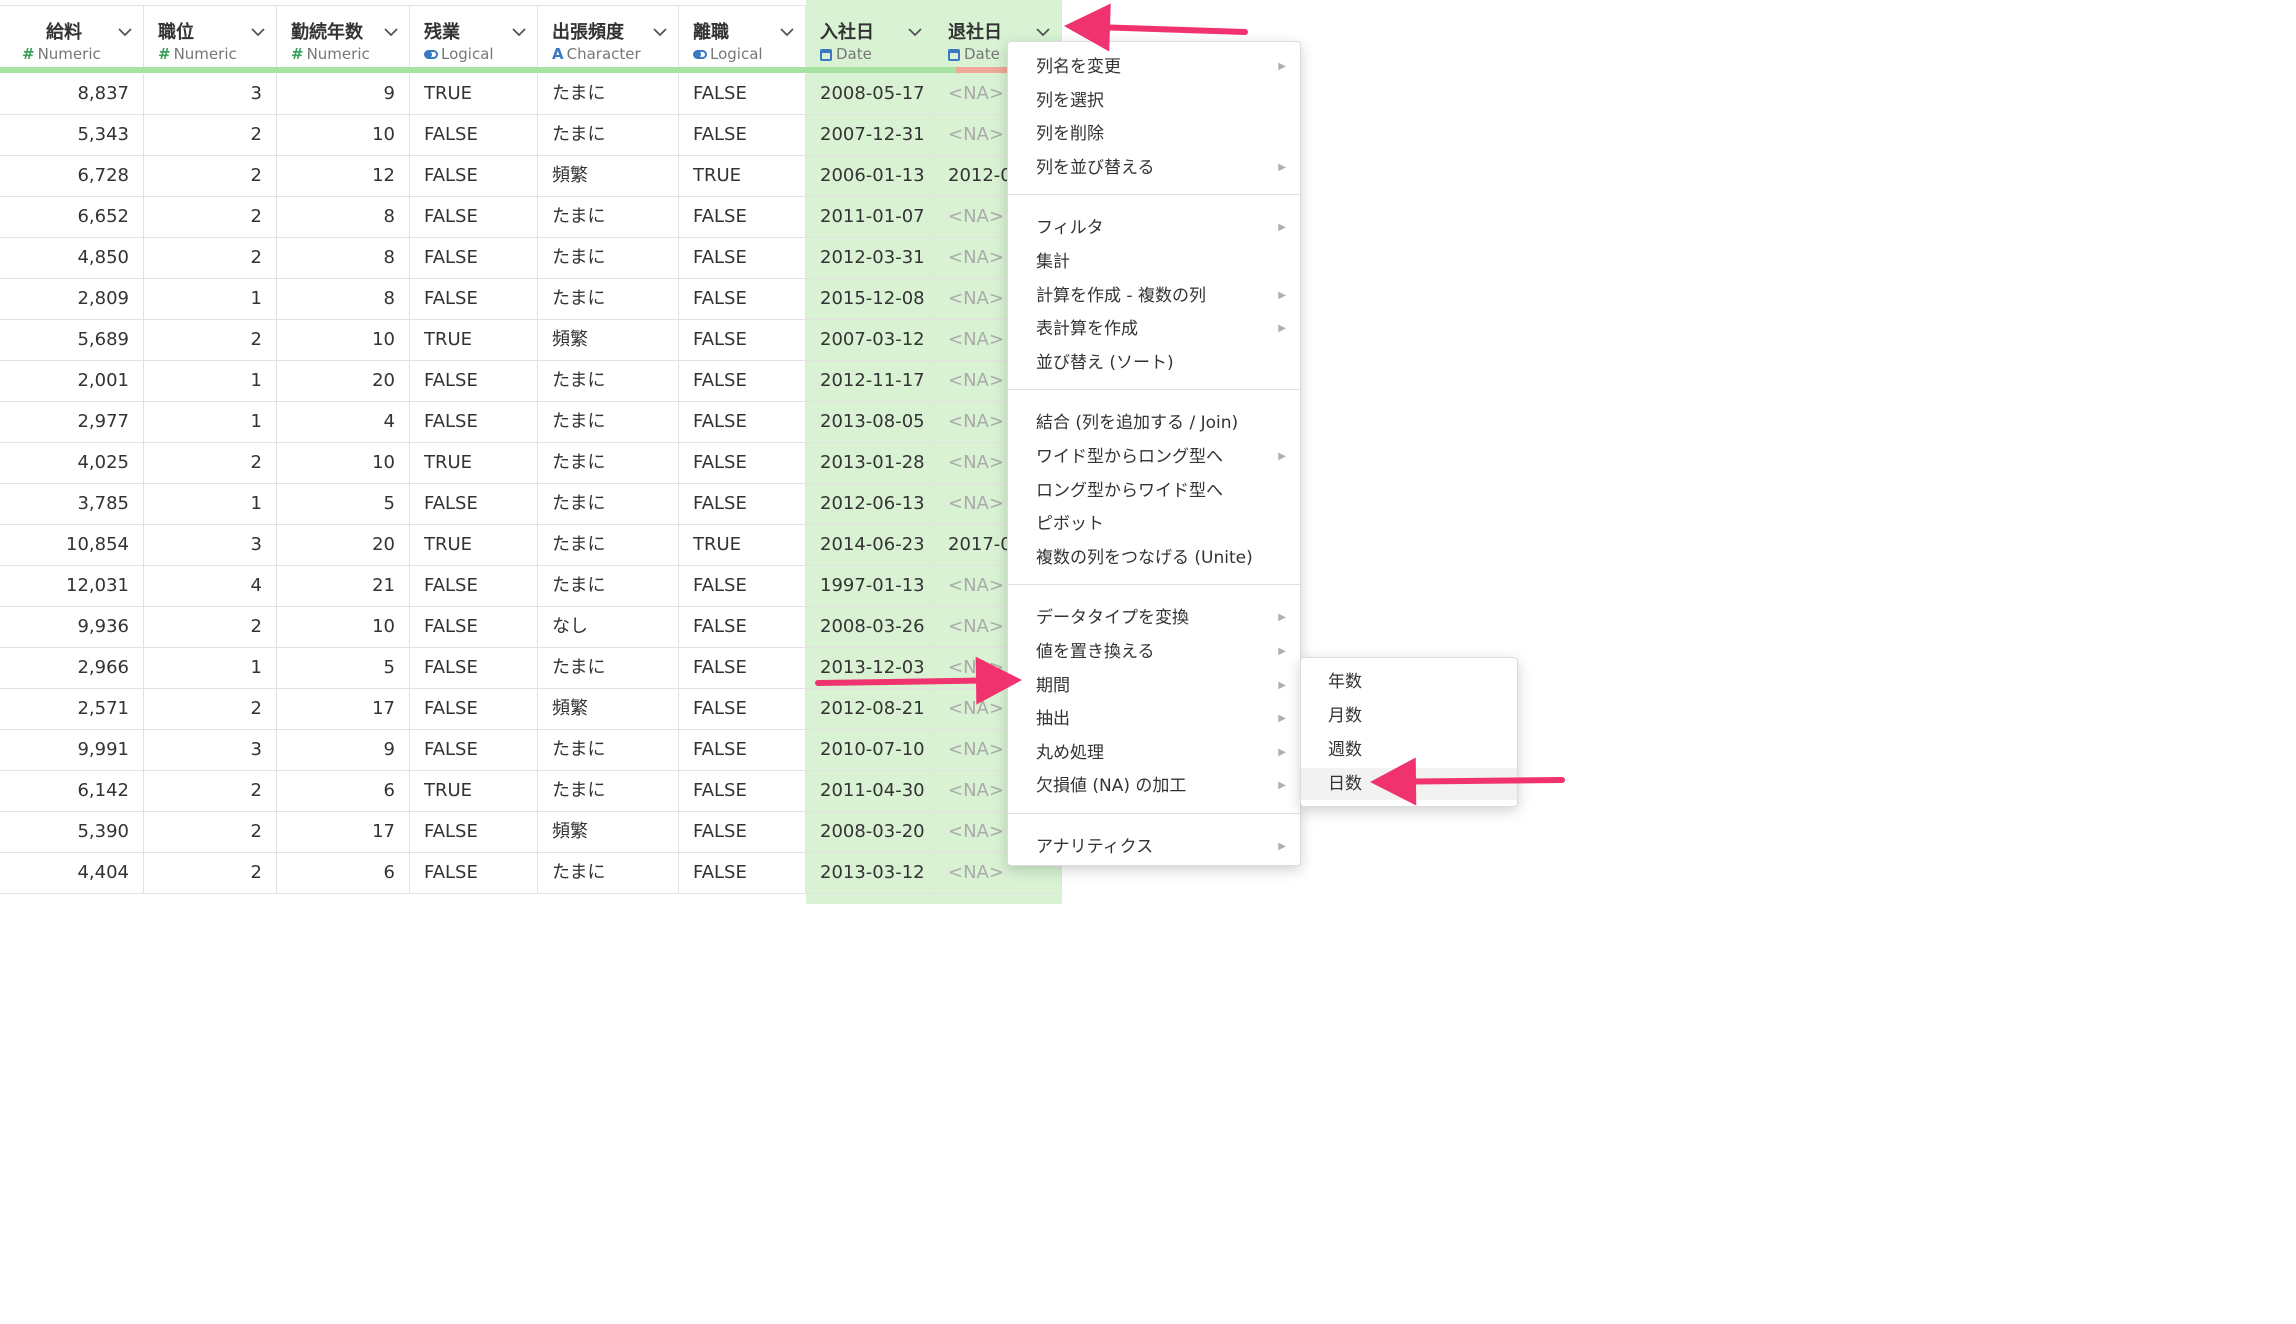  What do you see at coordinates (608, 832) in the screenshot?
I see `table-cell: 頻繁` at bounding box center [608, 832].